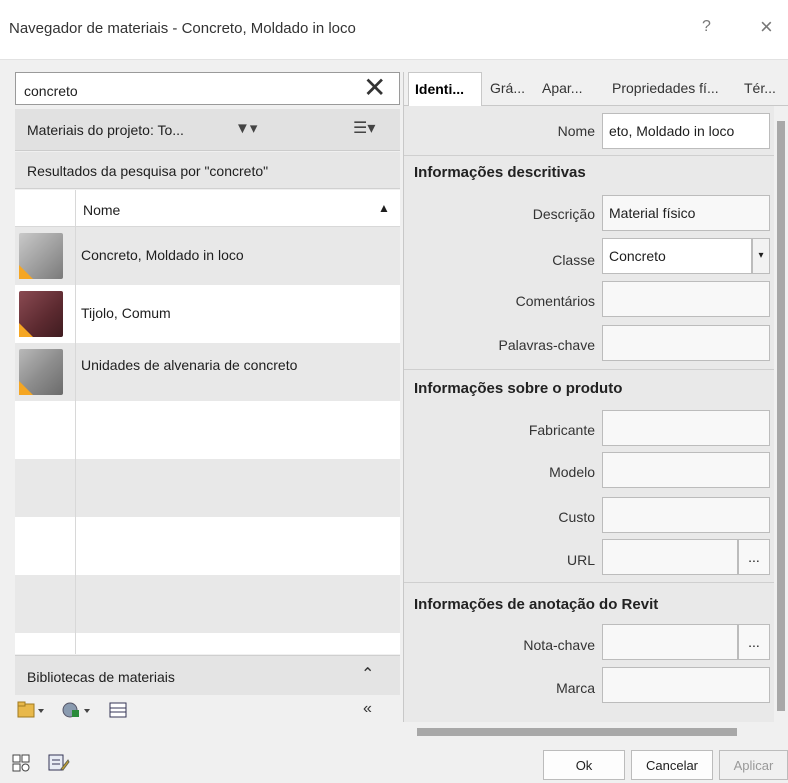  Describe the element at coordinates (677, 256) in the screenshot. I see `class-select: Concreto` at that location.